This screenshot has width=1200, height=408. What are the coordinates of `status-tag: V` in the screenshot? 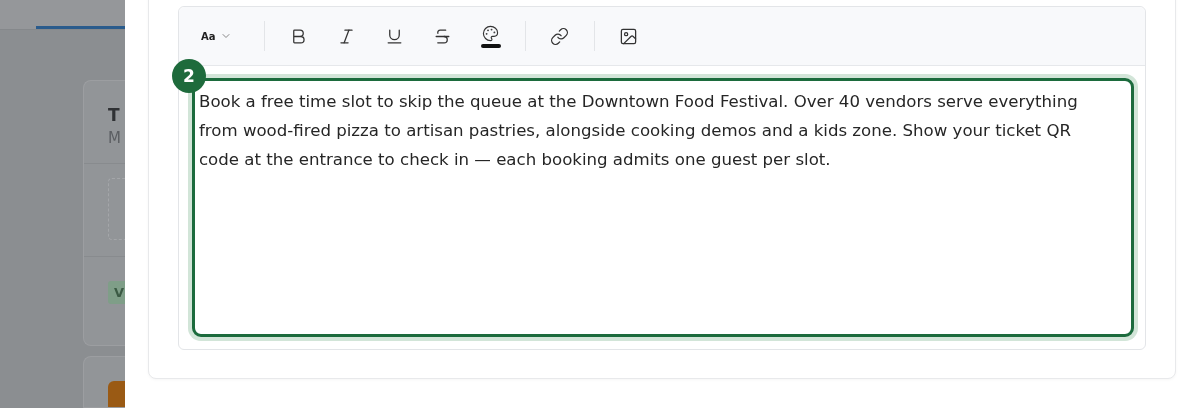 It's located at (116, 292).